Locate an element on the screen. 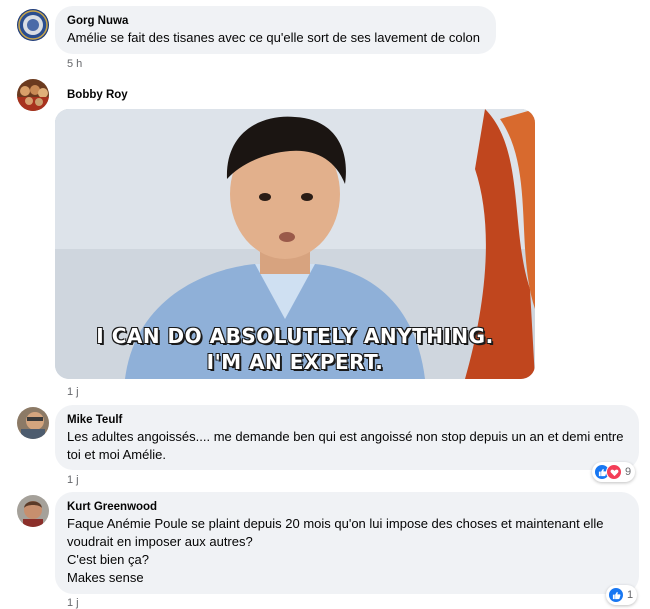  badge-emblem-icon is located at coordinates (33, 25).